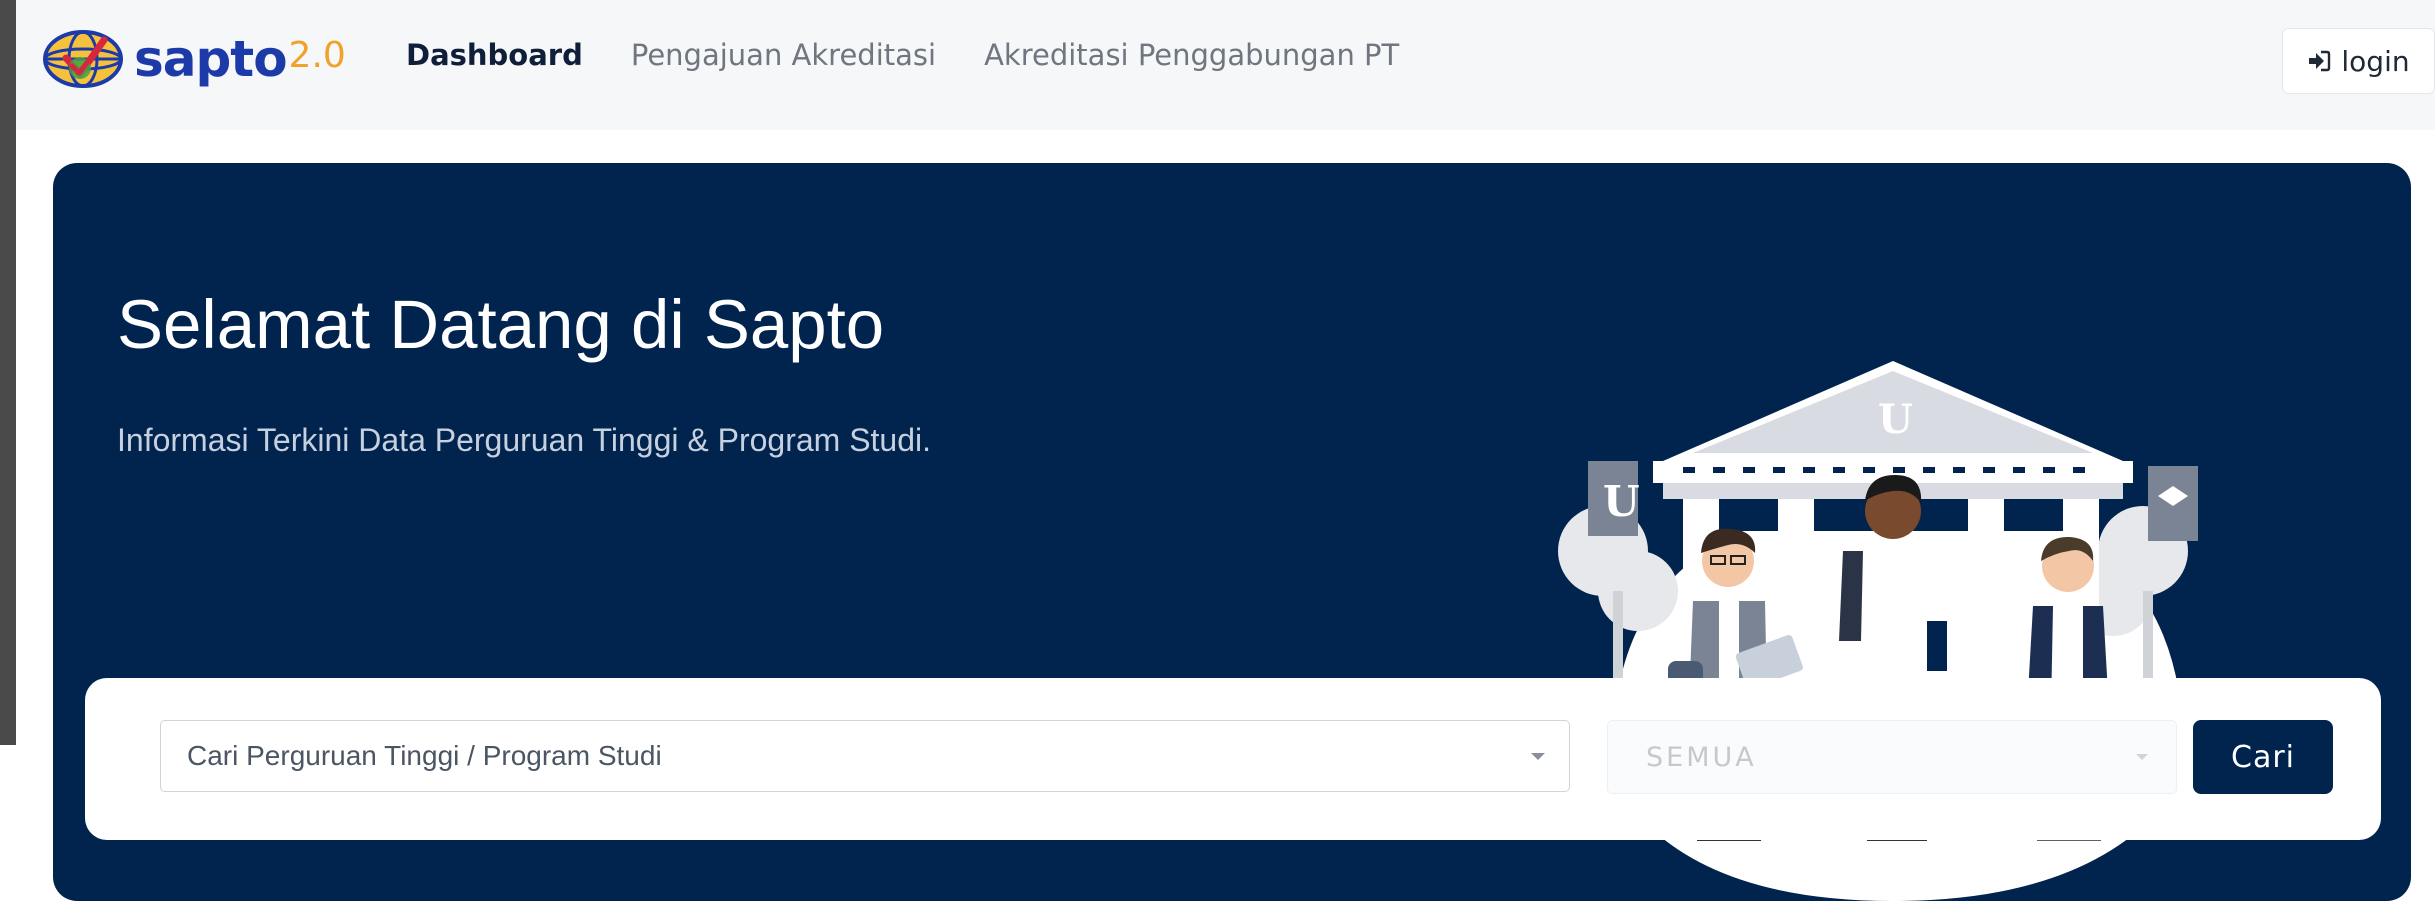  I want to click on search-button: Cari, so click(2263, 757).